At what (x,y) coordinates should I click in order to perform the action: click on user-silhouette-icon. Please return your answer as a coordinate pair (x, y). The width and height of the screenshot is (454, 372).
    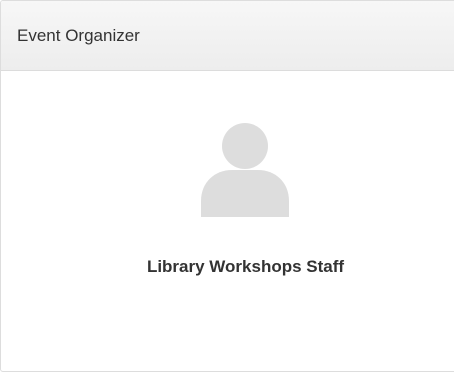
    Looking at the image, I should click on (245, 170).